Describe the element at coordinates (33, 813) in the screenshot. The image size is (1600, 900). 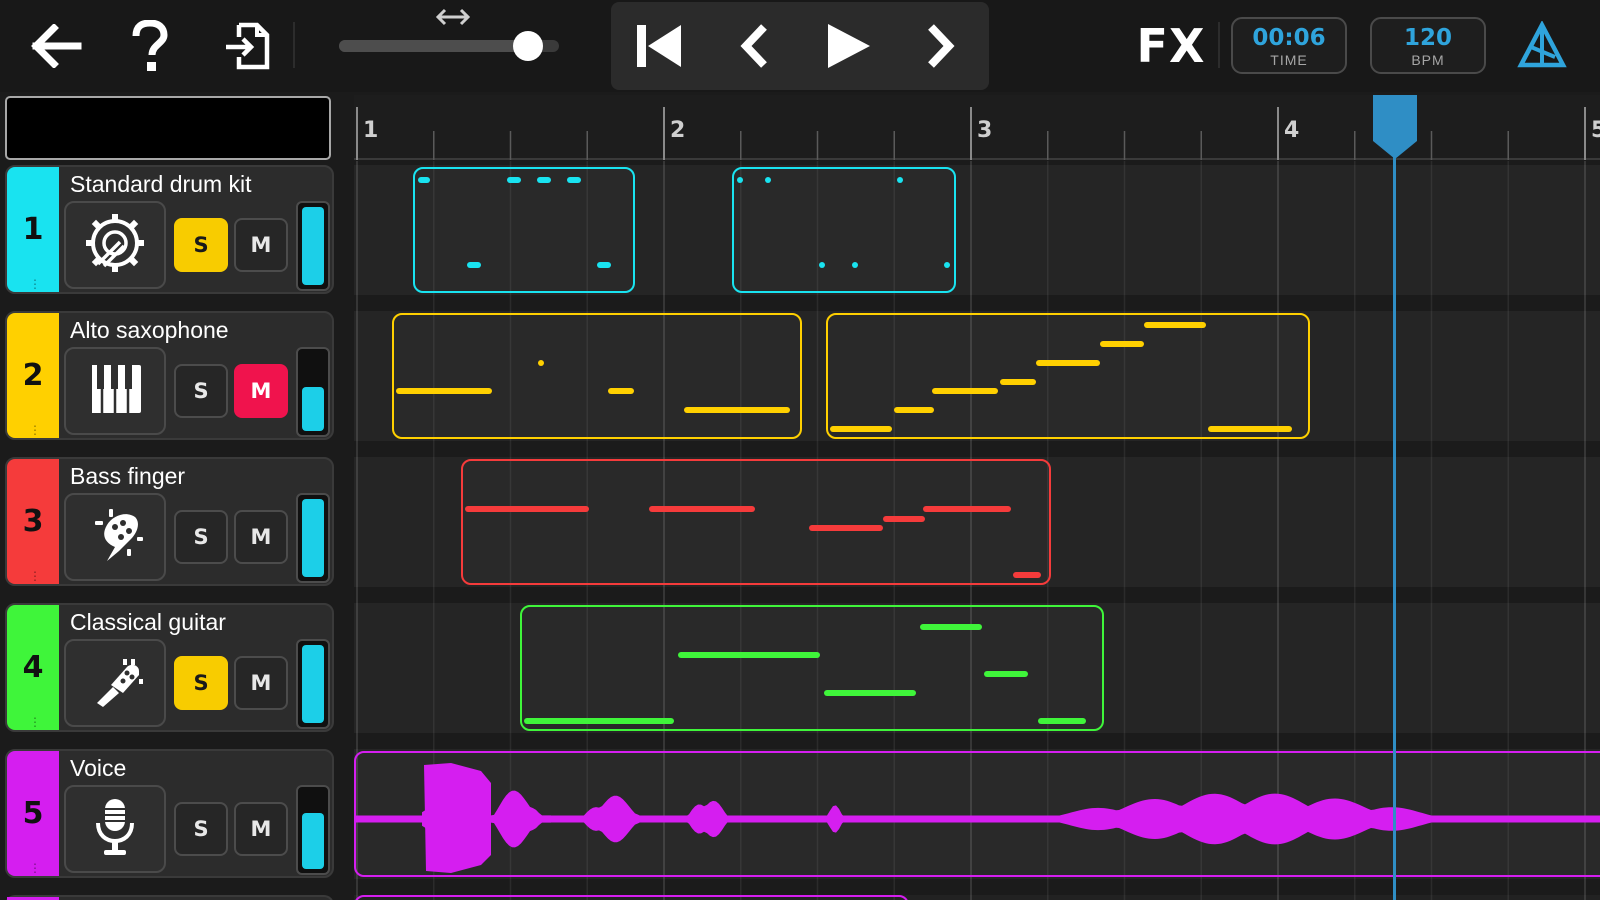
I see `track-color-strip: 5 ⋮` at that location.